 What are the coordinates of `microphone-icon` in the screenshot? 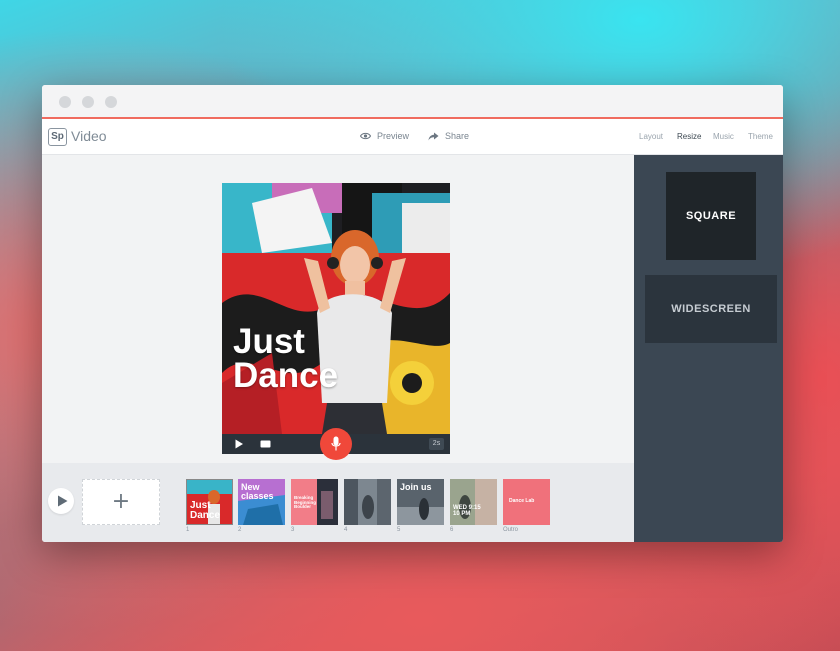 It's located at (336, 443).